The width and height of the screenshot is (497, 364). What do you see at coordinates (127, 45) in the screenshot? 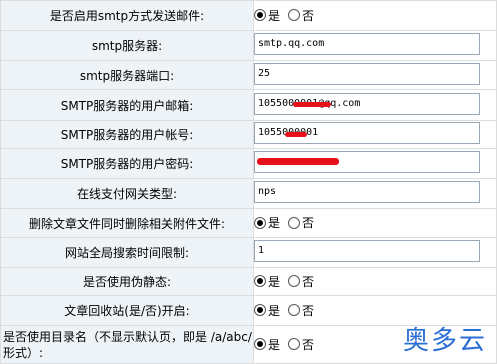
I see `label-smtp-server: smtp服务器:` at bounding box center [127, 45].